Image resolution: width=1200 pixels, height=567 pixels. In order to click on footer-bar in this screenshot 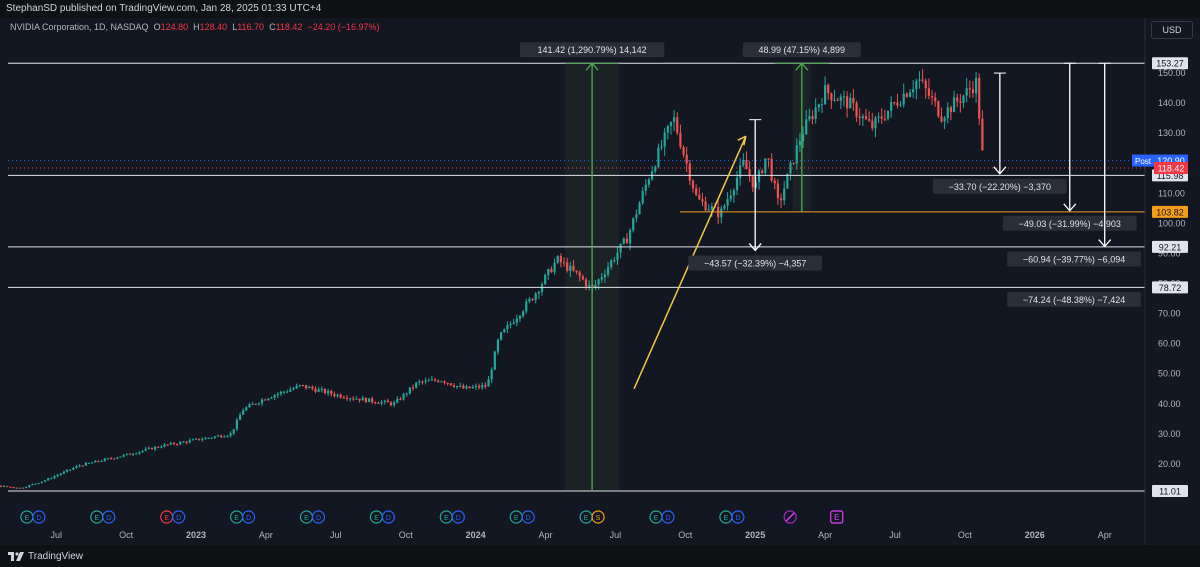, I will do `click(600, 556)`.